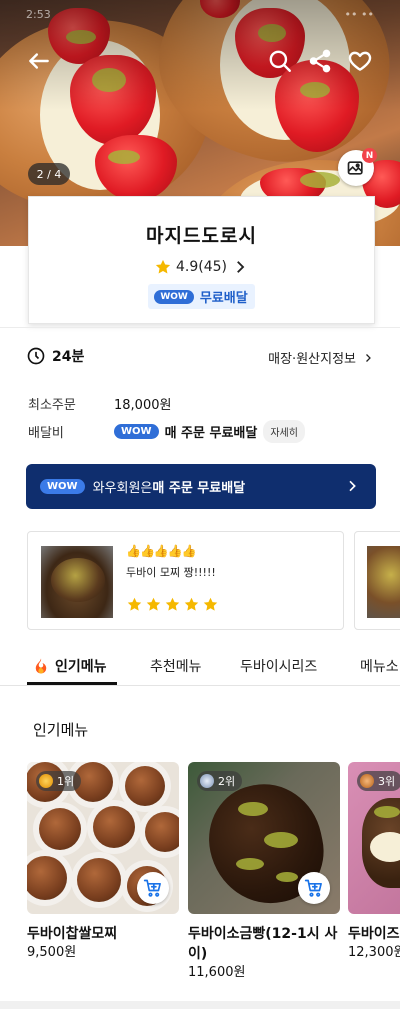 The width and height of the screenshot is (400, 1009). What do you see at coordinates (200, 327) in the screenshot?
I see `divider` at bounding box center [200, 327].